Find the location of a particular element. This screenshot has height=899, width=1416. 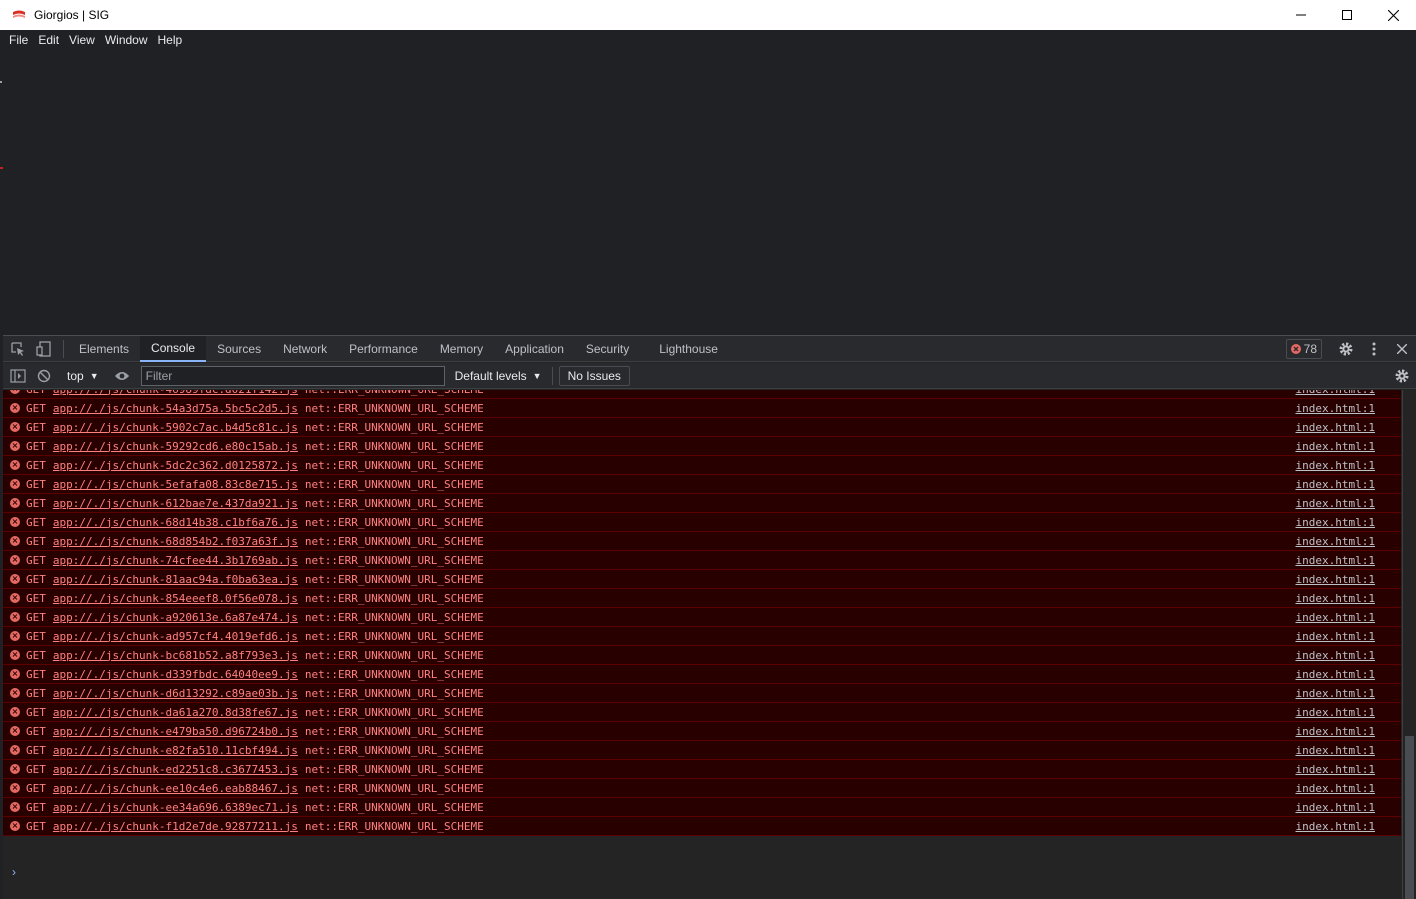

request-url-link: app://./js/chunk-ad957cf4.4019efd6.js is located at coordinates (175, 636).